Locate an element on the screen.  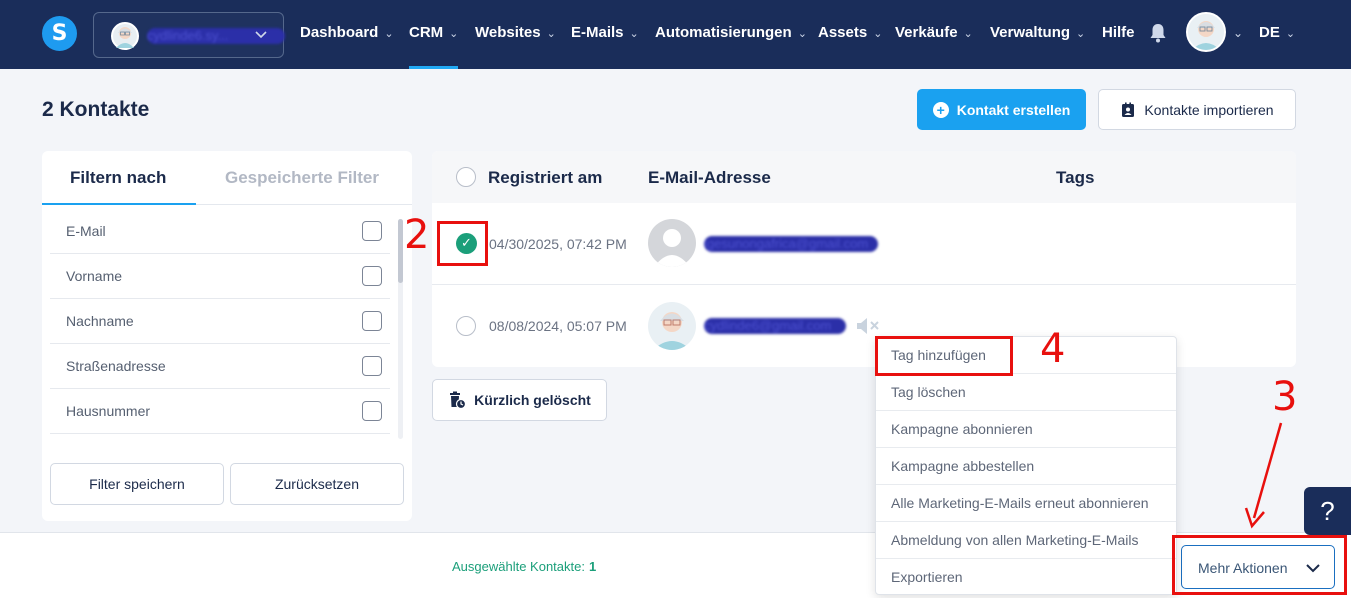
account-avatar is located at coordinates (125, 36).